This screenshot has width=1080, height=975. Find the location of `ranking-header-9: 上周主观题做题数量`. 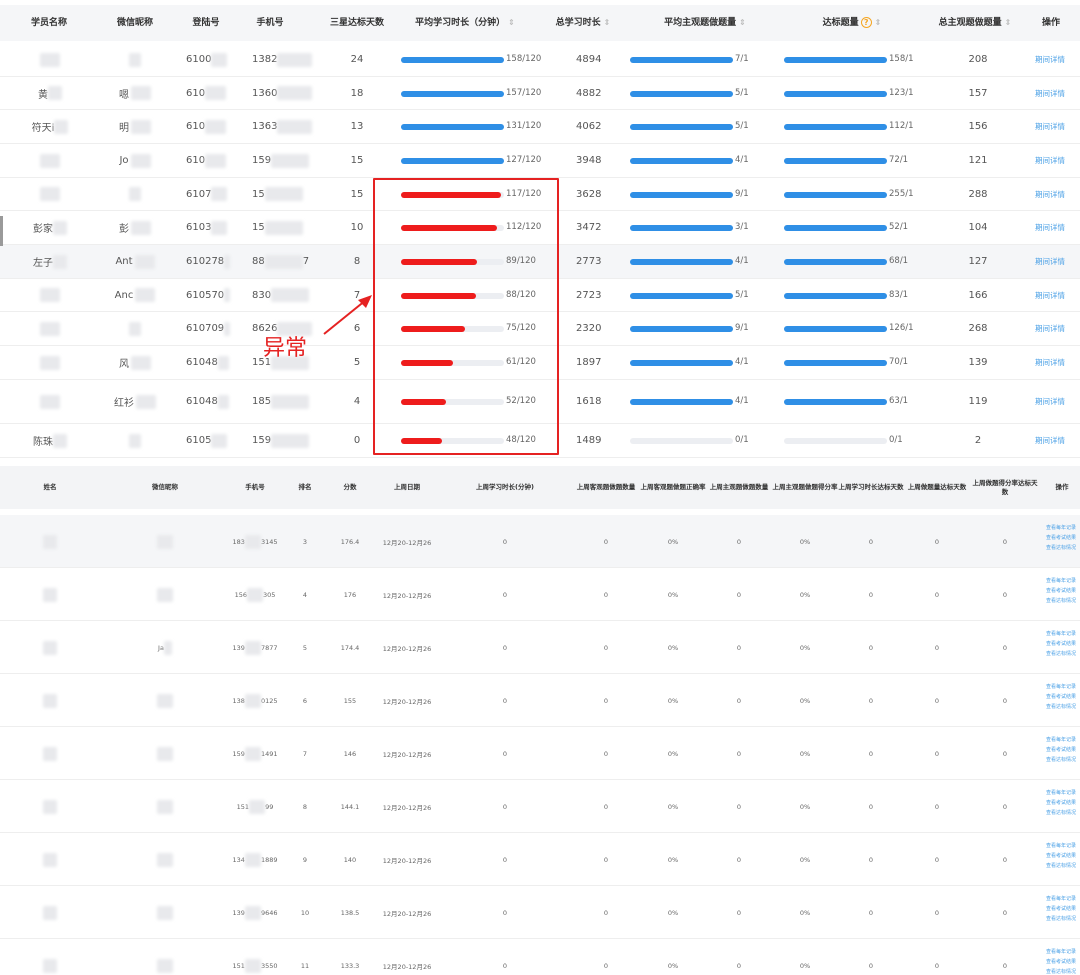

ranking-header-9: 上周主观题做题数量 is located at coordinates (739, 487).